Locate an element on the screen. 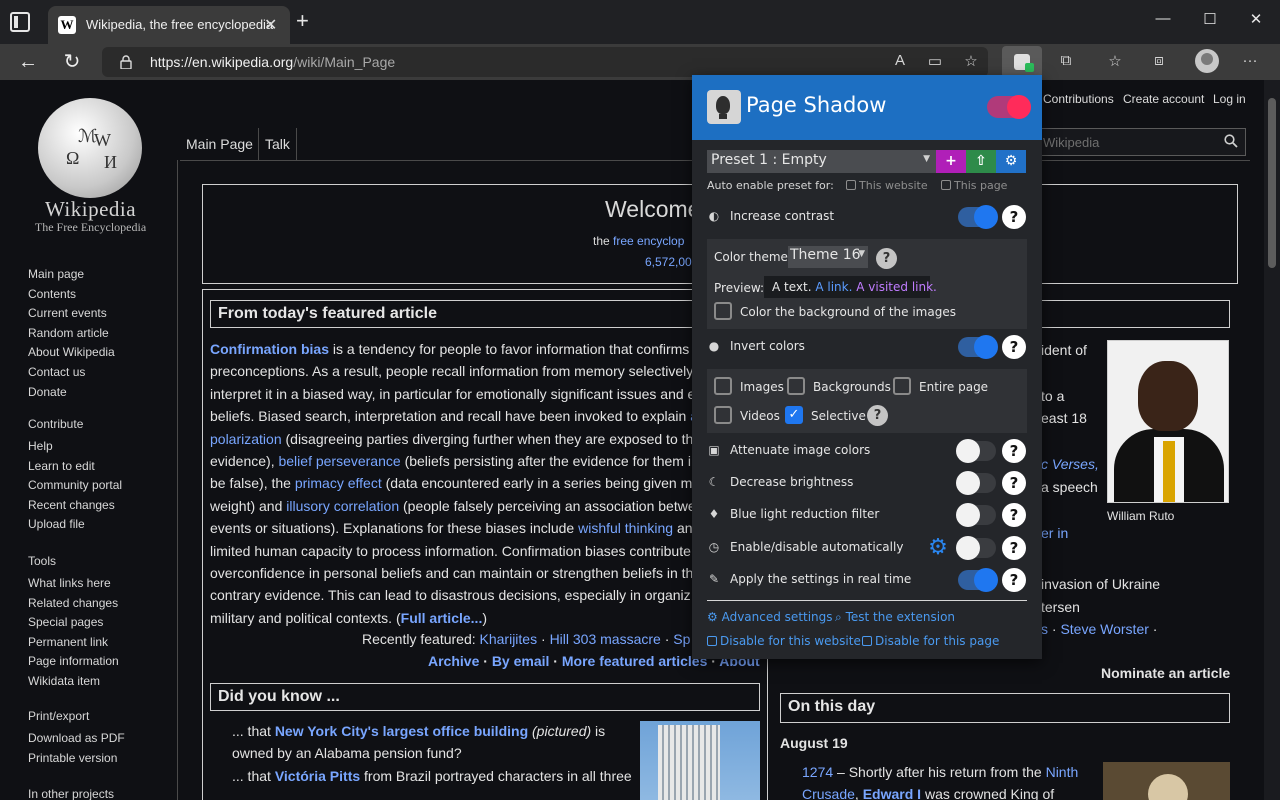 This screenshot has width=1280, height=800. top-link-contributions: Contributions is located at coordinates (1078, 99).